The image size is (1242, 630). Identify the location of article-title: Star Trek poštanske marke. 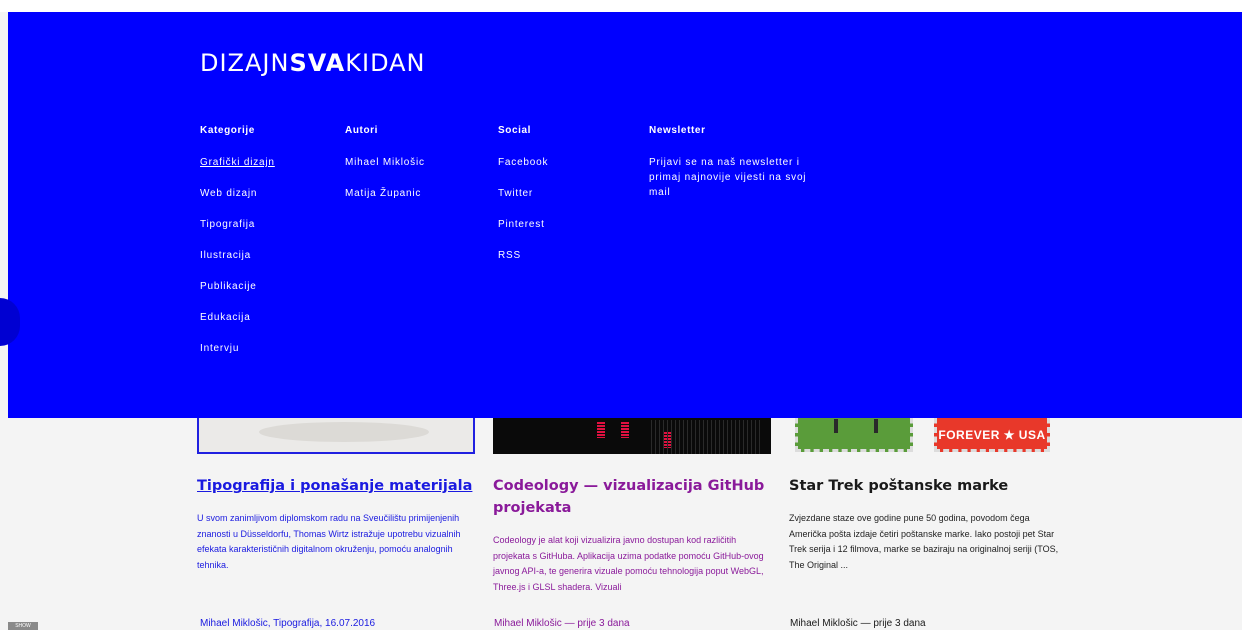
(928, 486).